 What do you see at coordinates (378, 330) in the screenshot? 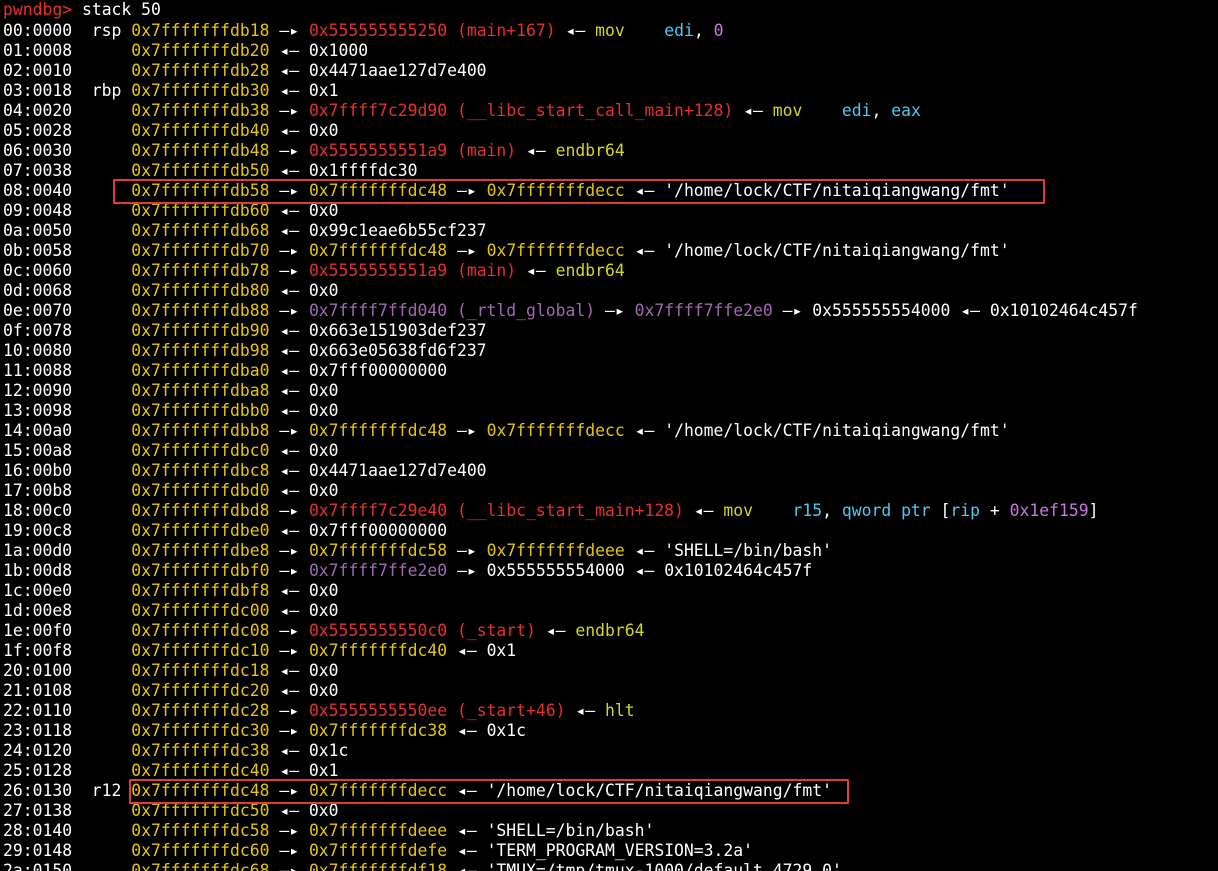
I see `stack-row-segment: ◂— 0x663e151903def237` at bounding box center [378, 330].